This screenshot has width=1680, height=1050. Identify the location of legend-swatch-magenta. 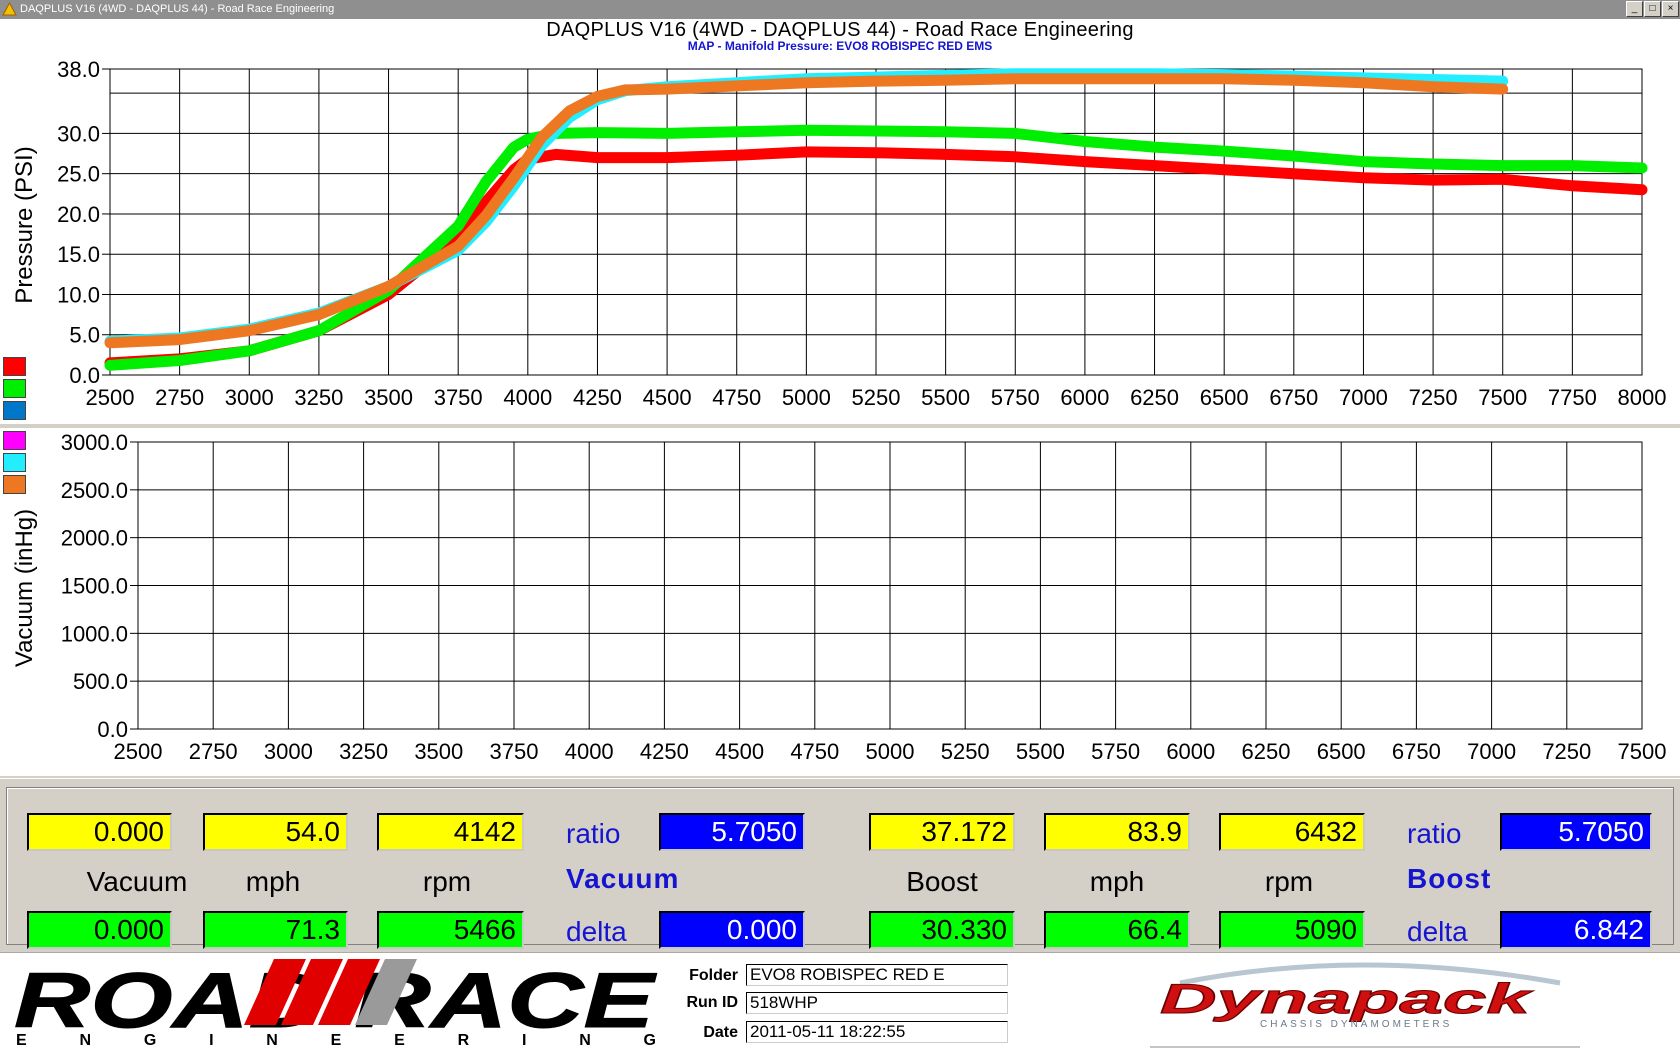
(14, 440).